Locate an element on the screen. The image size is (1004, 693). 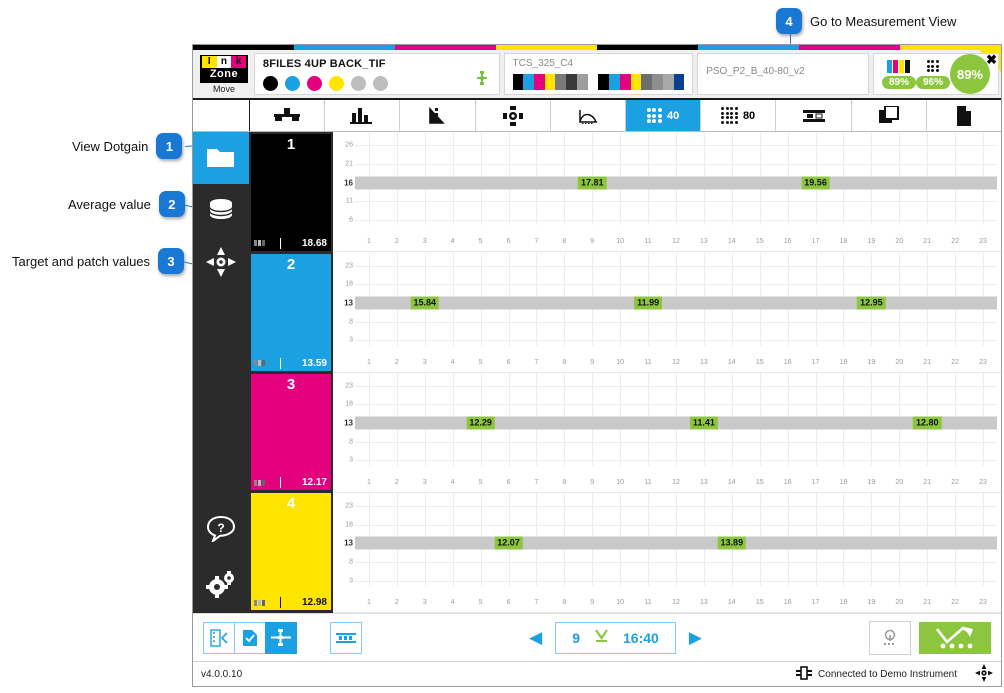
chart-patch-value: 12.07 is located at coordinates (508, 543).